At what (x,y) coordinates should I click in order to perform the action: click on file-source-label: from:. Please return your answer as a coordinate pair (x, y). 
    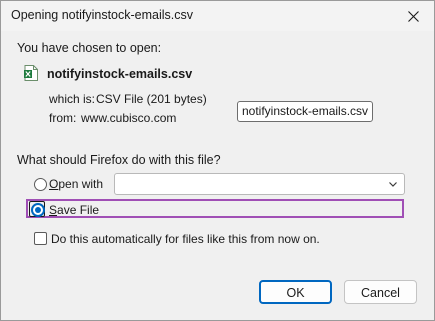
    Looking at the image, I should click on (63, 118).